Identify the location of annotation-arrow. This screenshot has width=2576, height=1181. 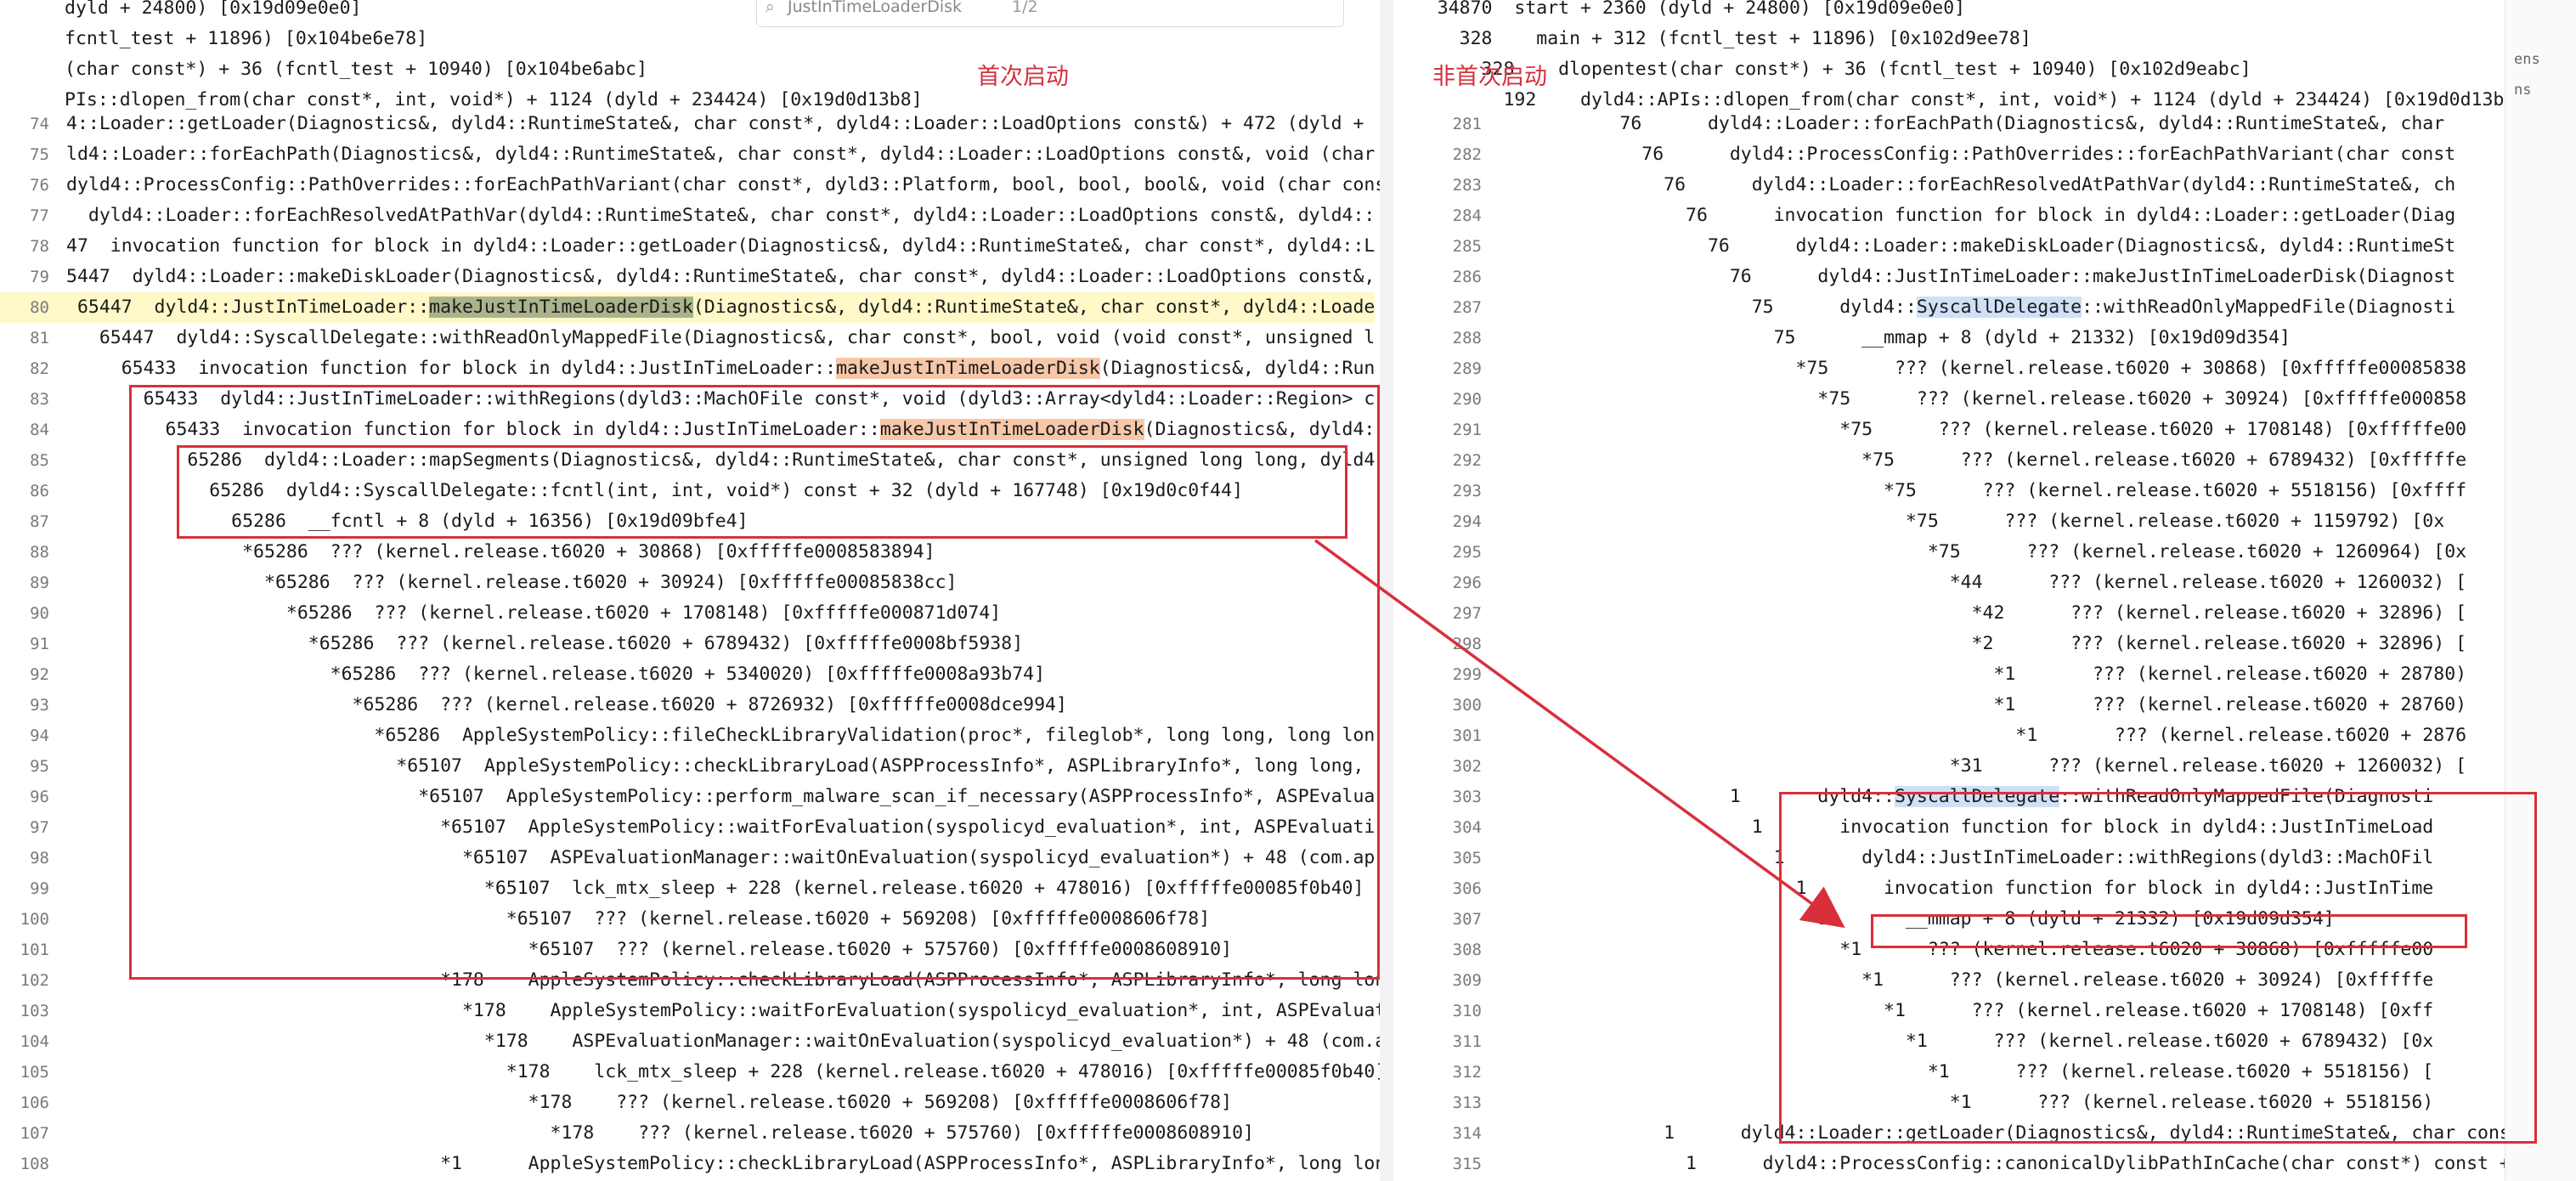
(1579, 734).